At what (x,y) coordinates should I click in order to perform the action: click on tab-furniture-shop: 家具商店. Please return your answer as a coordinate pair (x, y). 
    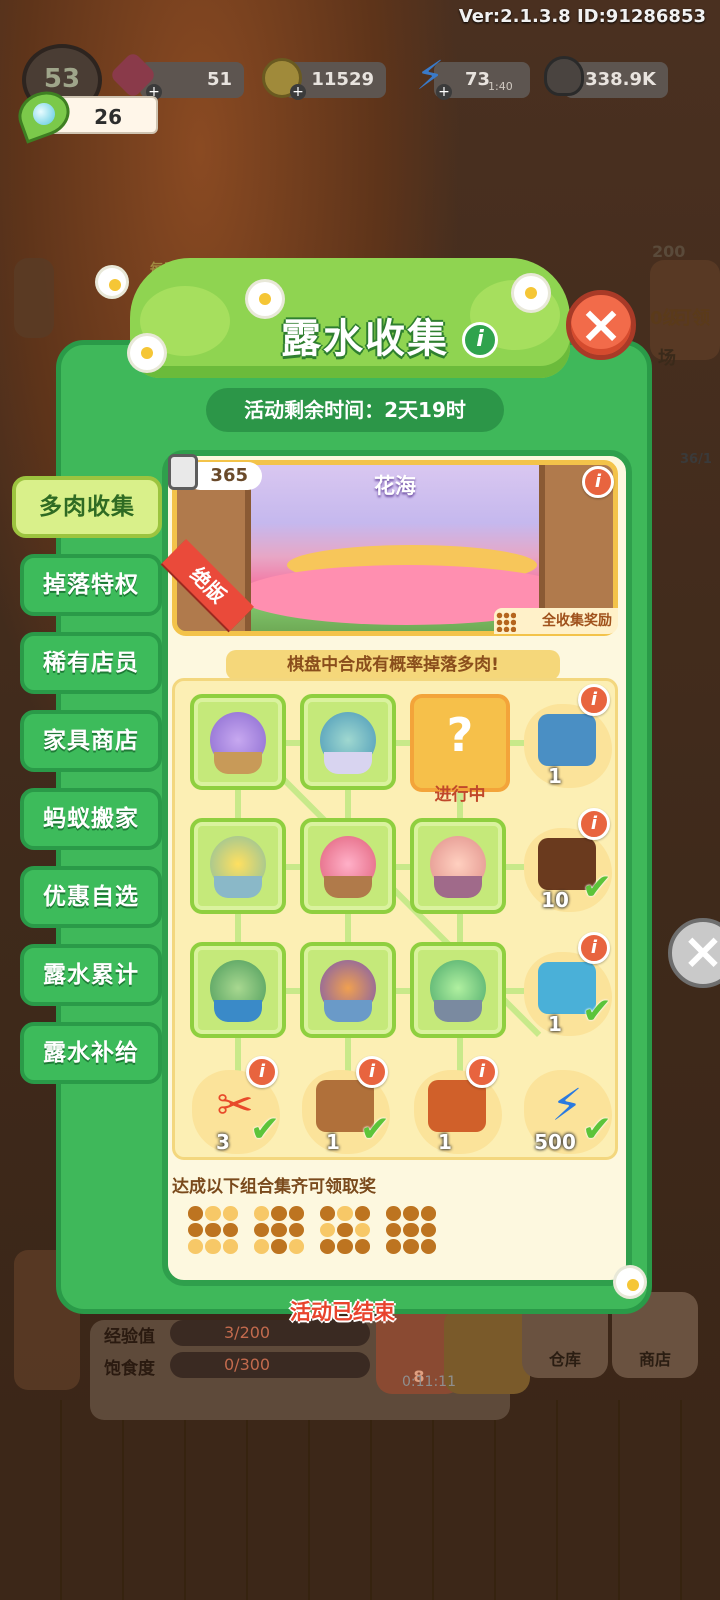
    Looking at the image, I should click on (91, 741).